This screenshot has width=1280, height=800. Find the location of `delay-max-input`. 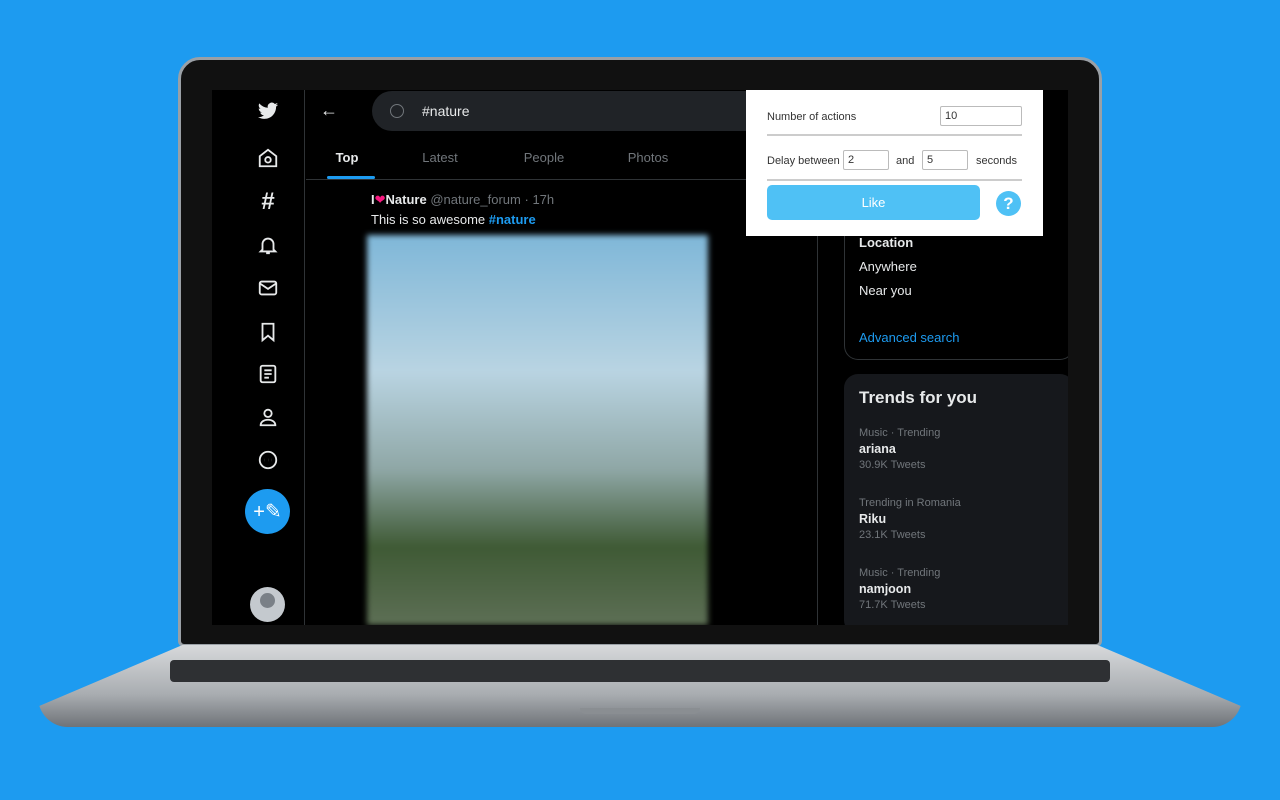

delay-max-input is located at coordinates (945, 160).